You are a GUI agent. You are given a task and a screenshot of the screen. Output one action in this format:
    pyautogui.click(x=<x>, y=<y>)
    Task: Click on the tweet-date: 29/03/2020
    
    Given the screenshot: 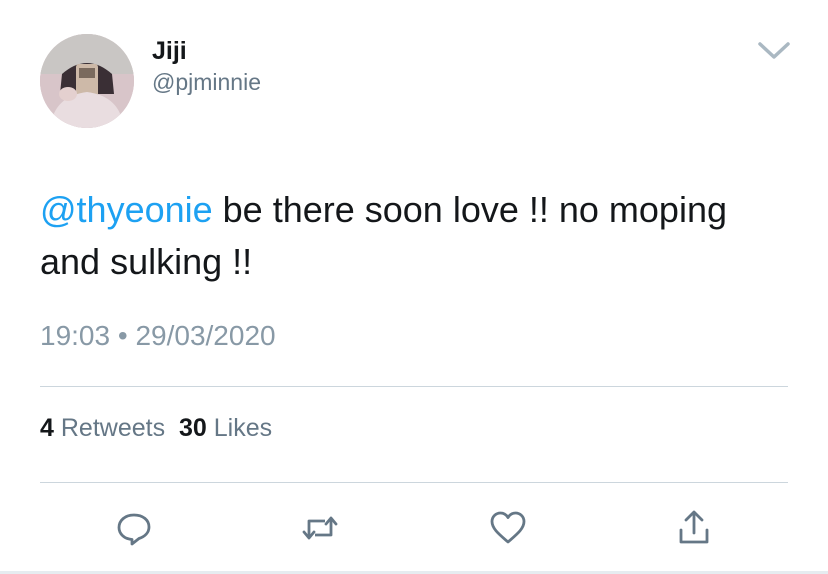 What is the action you would take?
    pyautogui.click(x=205, y=335)
    